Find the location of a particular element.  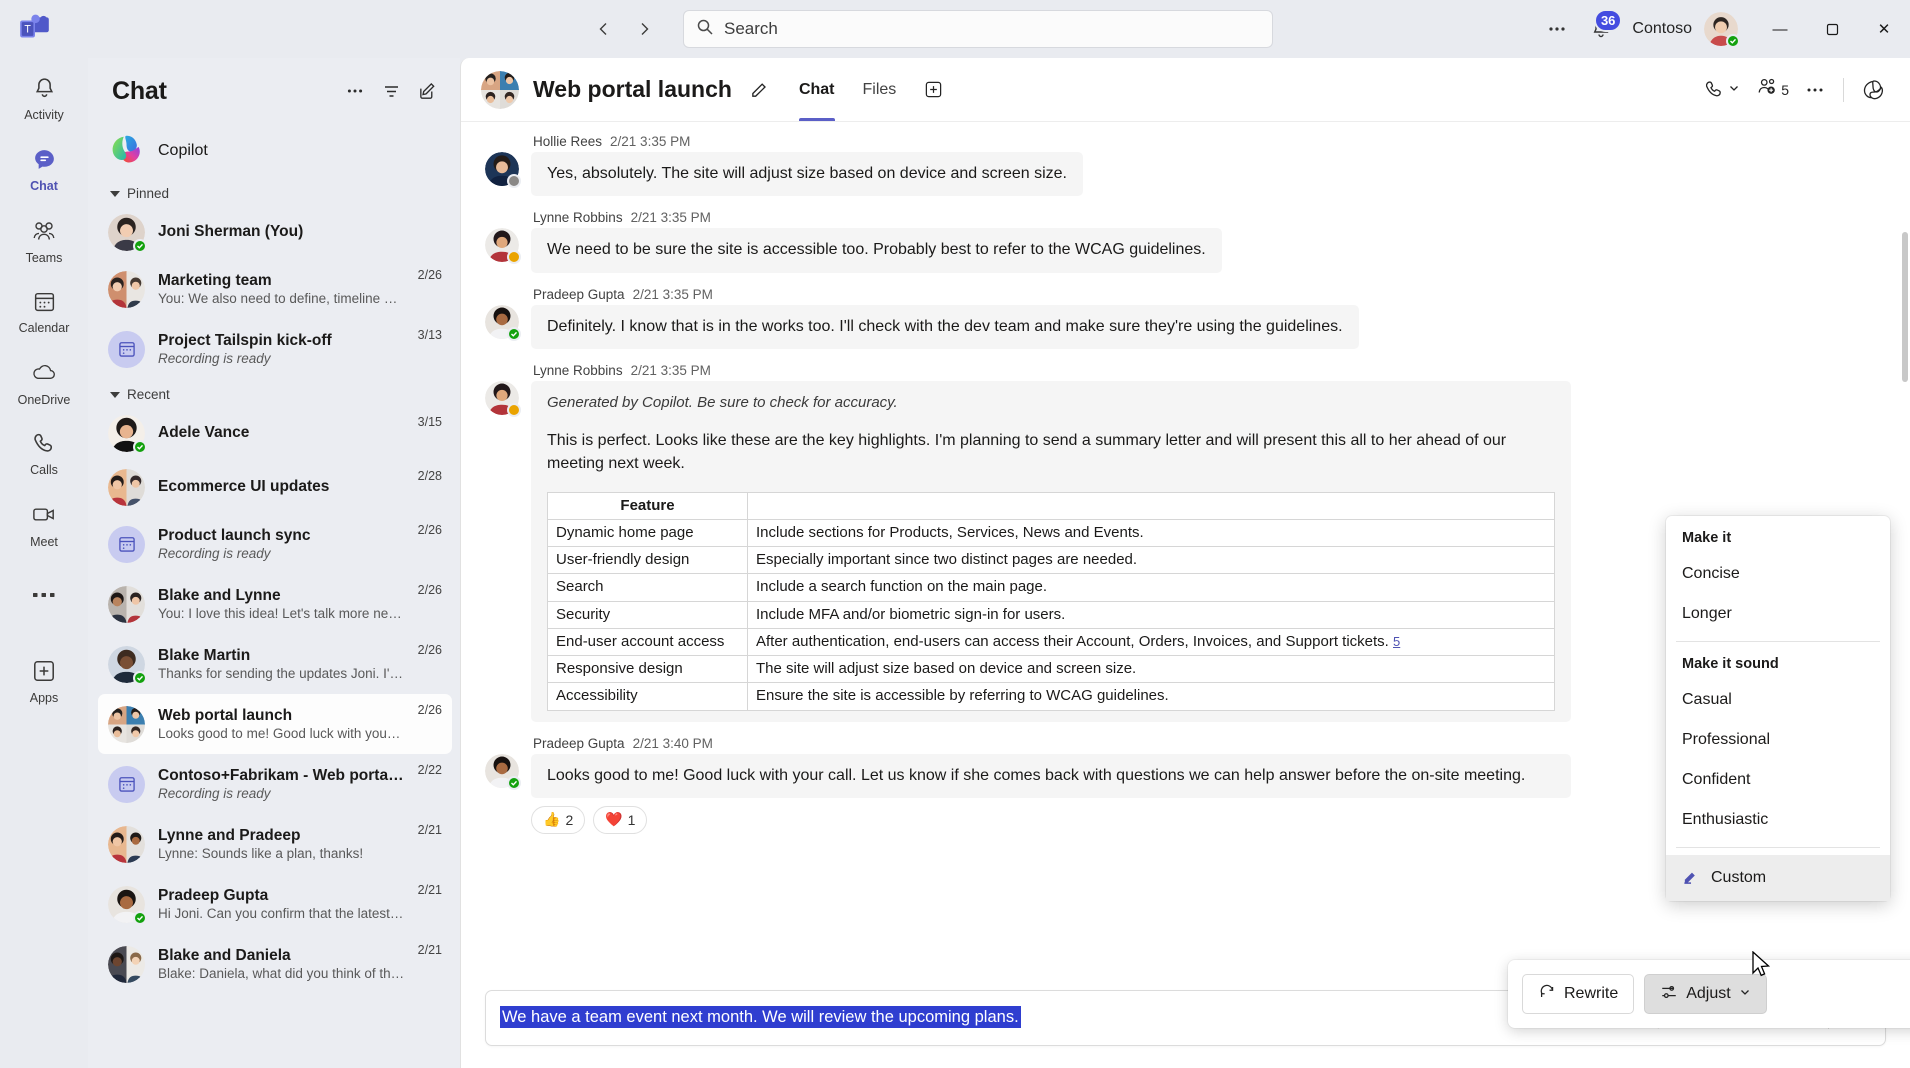

list-item: Adele Vance 3/15 is located at coordinates (275, 433).